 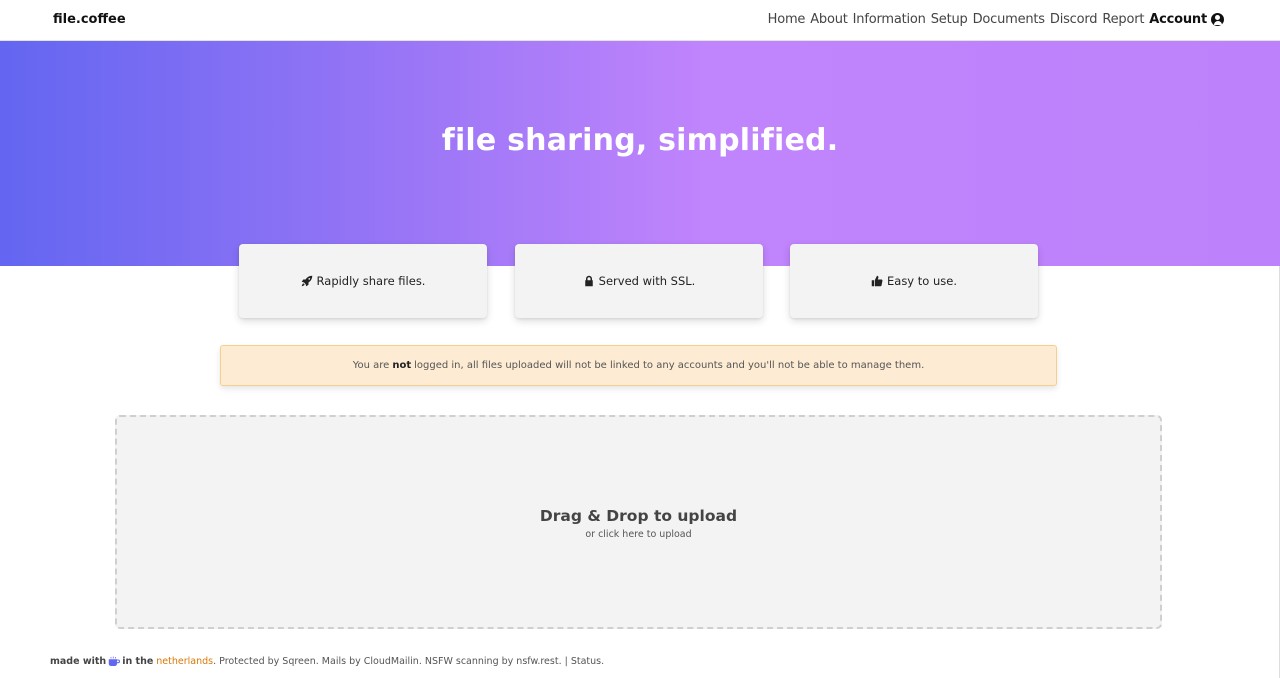 What do you see at coordinates (889, 19) in the screenshot?
I see `nav-information: Information` at bounding box center [889, 19].